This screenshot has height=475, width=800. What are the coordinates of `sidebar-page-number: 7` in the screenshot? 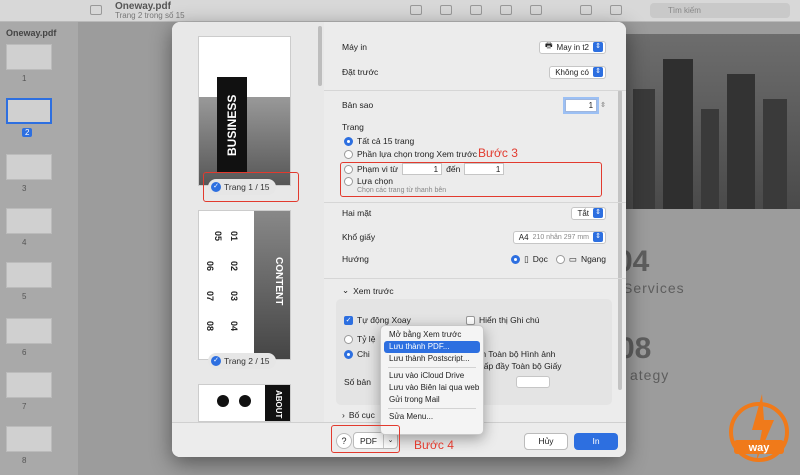 It's located at (24, 406).